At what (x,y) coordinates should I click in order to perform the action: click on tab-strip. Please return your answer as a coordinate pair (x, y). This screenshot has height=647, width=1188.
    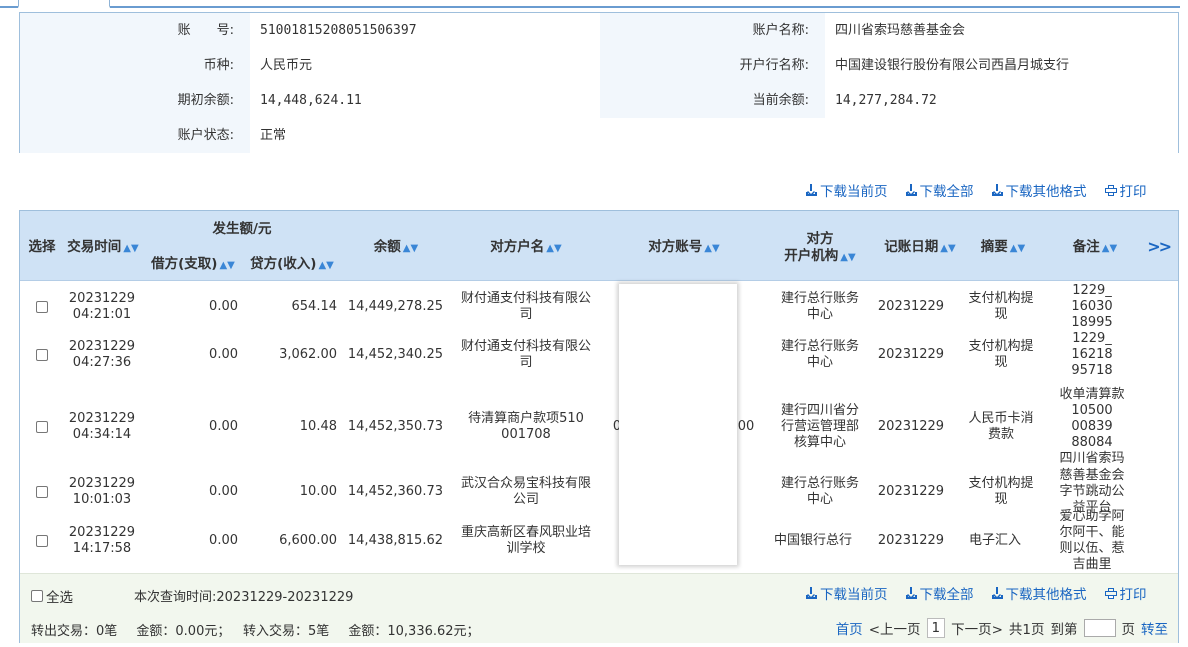
    Looking at the image, I should click on (594, 4).